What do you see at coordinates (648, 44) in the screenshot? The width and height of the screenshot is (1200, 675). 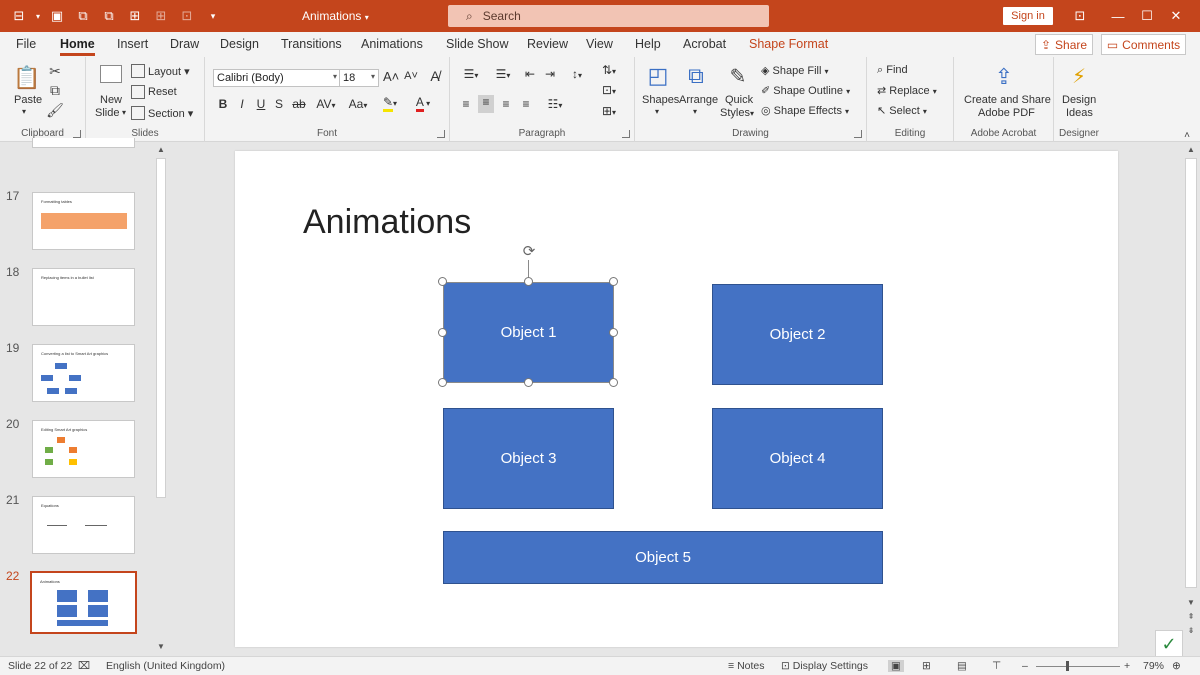 I see `tab-help: Help` at bounding box center [648, 44].